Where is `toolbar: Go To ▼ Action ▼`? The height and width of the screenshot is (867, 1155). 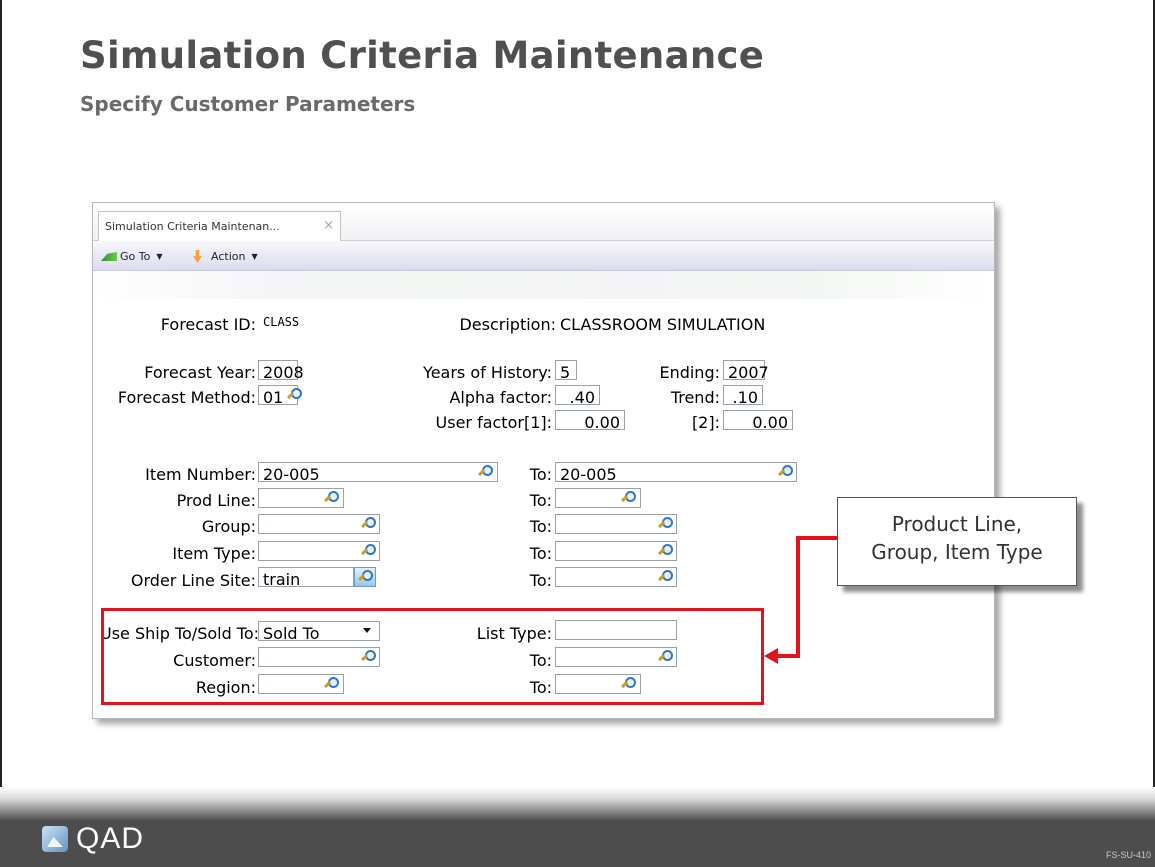
toolbar: Go To ▼ Action ▼ is located at coordinates (543, 256).